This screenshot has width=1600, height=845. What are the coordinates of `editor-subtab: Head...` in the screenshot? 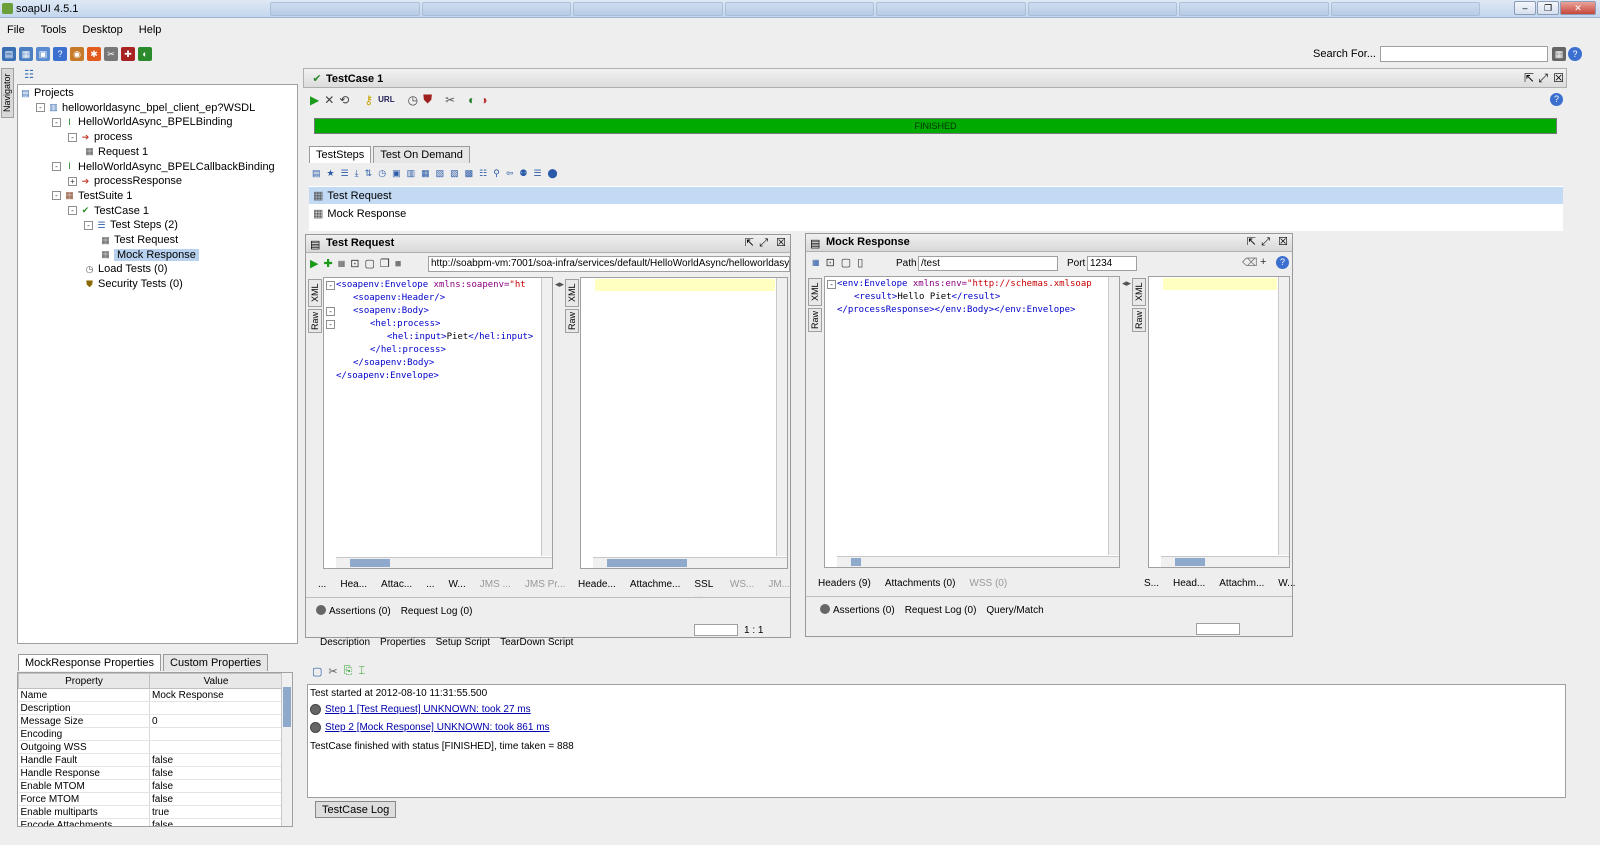 It's located at (1189, 583).